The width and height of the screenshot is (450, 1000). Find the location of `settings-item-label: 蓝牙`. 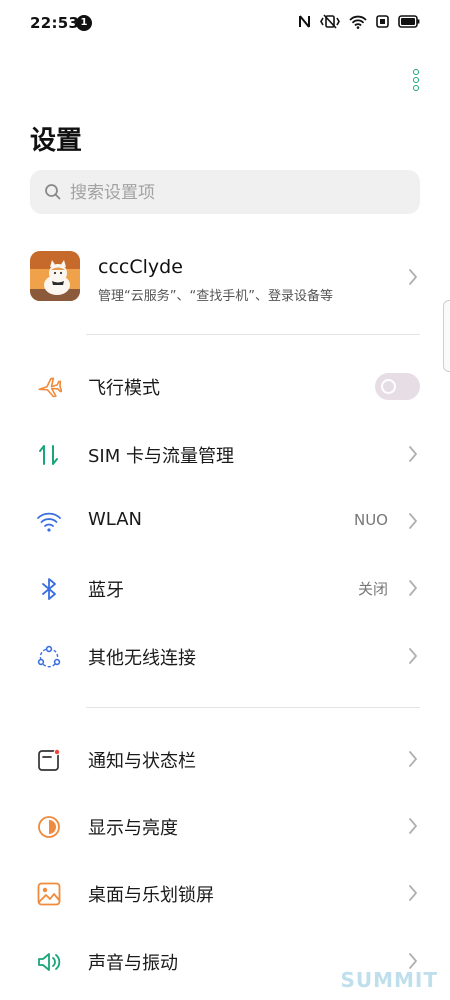

settings-item-label: 蓝牙 is located at coordinates (106, 590).